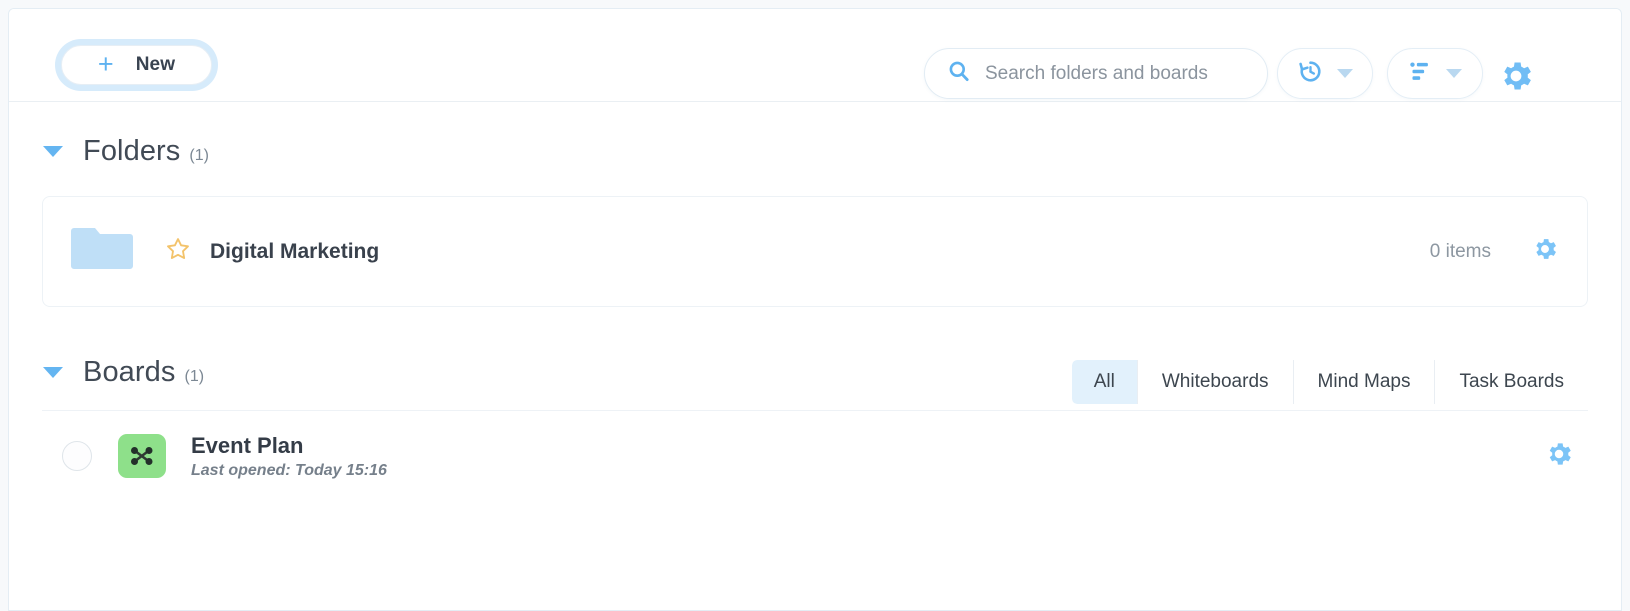 Image resolution: width=1630 pixels, height=611 pixels. Describe the element at coordinates (1460, 251) in the screenshot. I see `folder-item-count: 0 items` at that location.